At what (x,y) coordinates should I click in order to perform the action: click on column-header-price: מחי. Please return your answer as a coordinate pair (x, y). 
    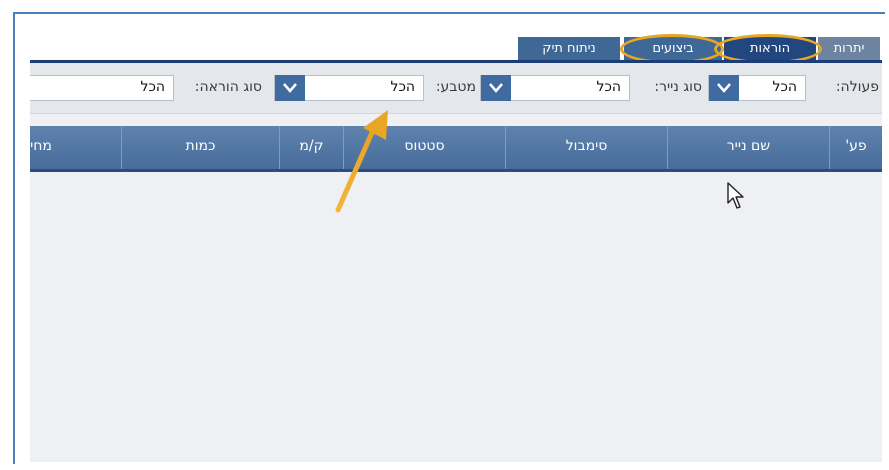
    Looking at the image, I should click on (53, 147).